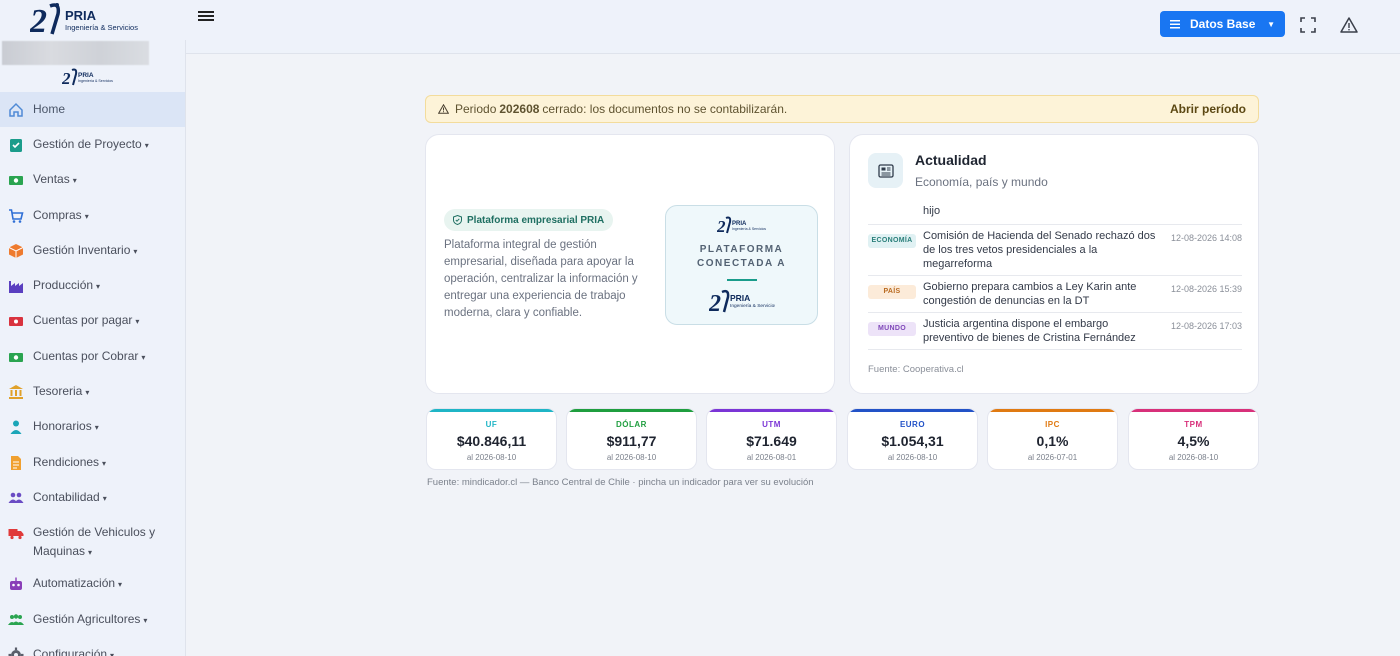 The image size is (1400, 656). What do you see at coordinates (1222, 24) in the screenshot?
I see `datos-base-button: Datos Base ▼` at bounding box center [1222, 24].